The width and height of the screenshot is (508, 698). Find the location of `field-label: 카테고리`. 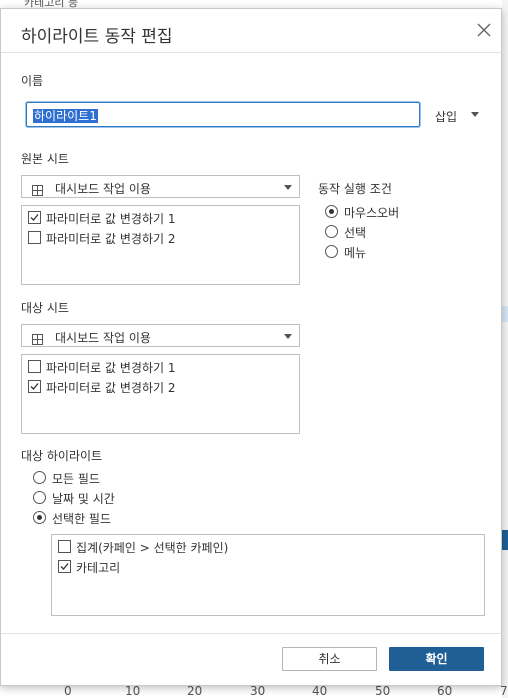

field-label: 카테고리 is located at coordinates (98, 568).